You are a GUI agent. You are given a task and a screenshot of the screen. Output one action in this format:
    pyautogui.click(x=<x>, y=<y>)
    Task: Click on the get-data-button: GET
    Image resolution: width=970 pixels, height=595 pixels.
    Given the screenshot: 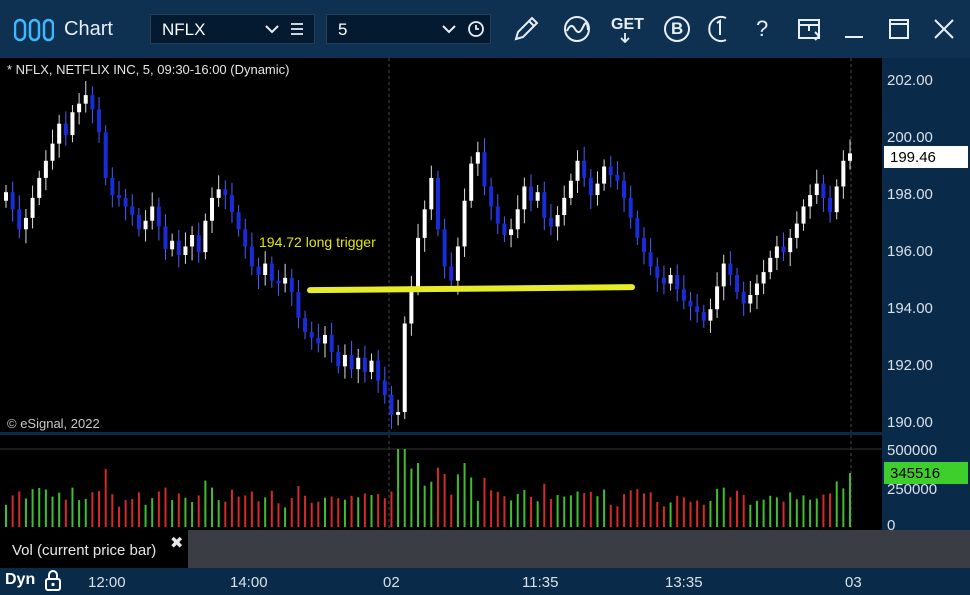 What is the action you would take?
    pyautogui.click(x=627, y=29)
    